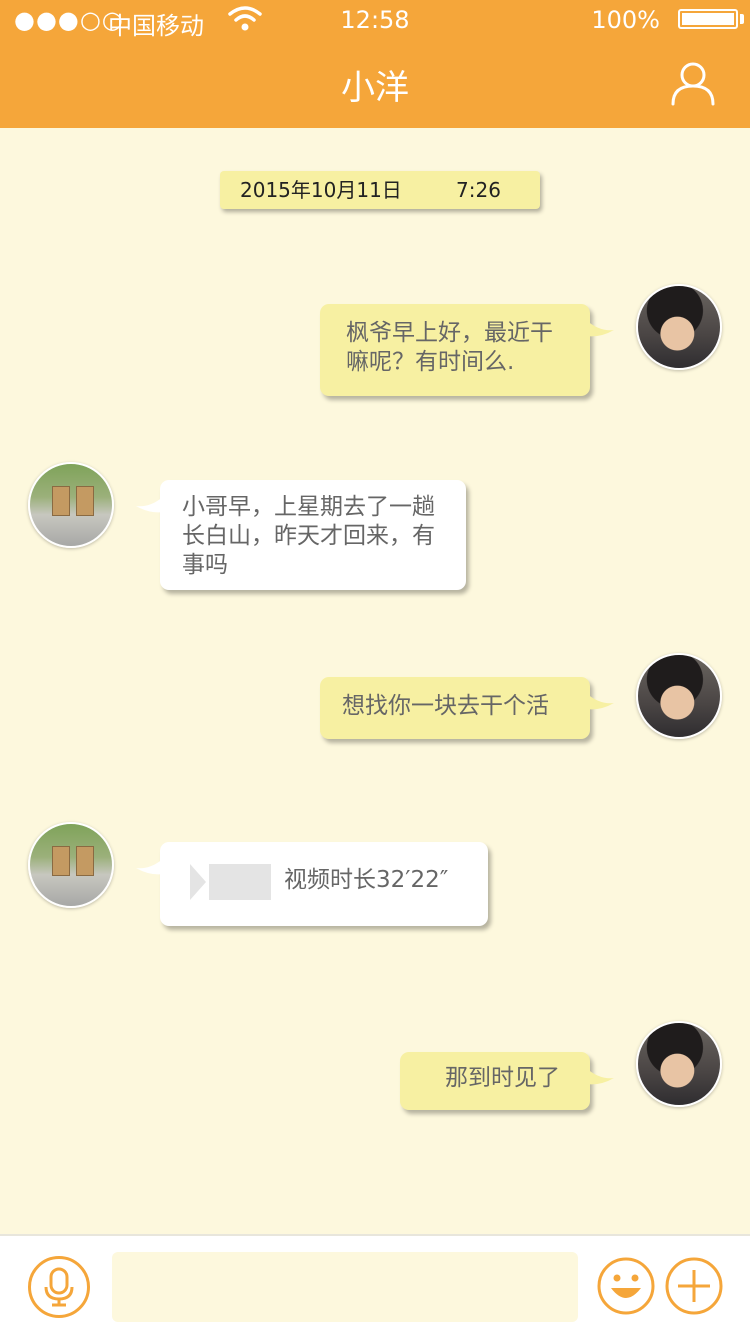  What do you see at coordinates (478, 190) in the screenshot?
I see `time-text: 7:26` at bounding box center [478, 190].